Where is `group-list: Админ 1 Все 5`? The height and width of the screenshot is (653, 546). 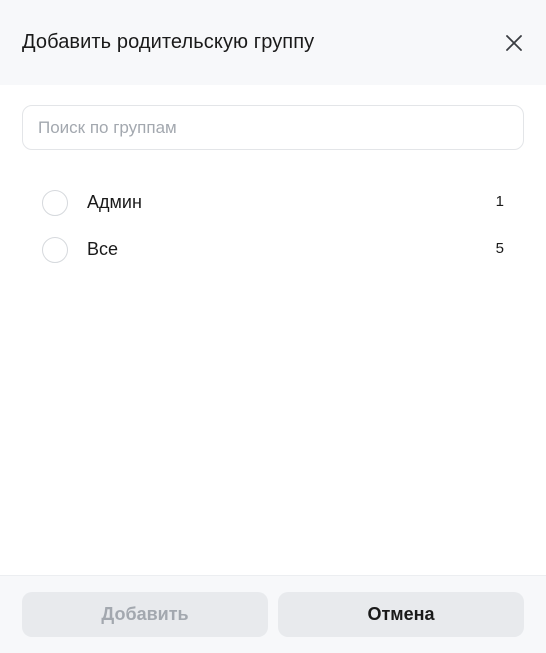
group-list: Админ 1 Все 5 is located at coordinates (273, 226).